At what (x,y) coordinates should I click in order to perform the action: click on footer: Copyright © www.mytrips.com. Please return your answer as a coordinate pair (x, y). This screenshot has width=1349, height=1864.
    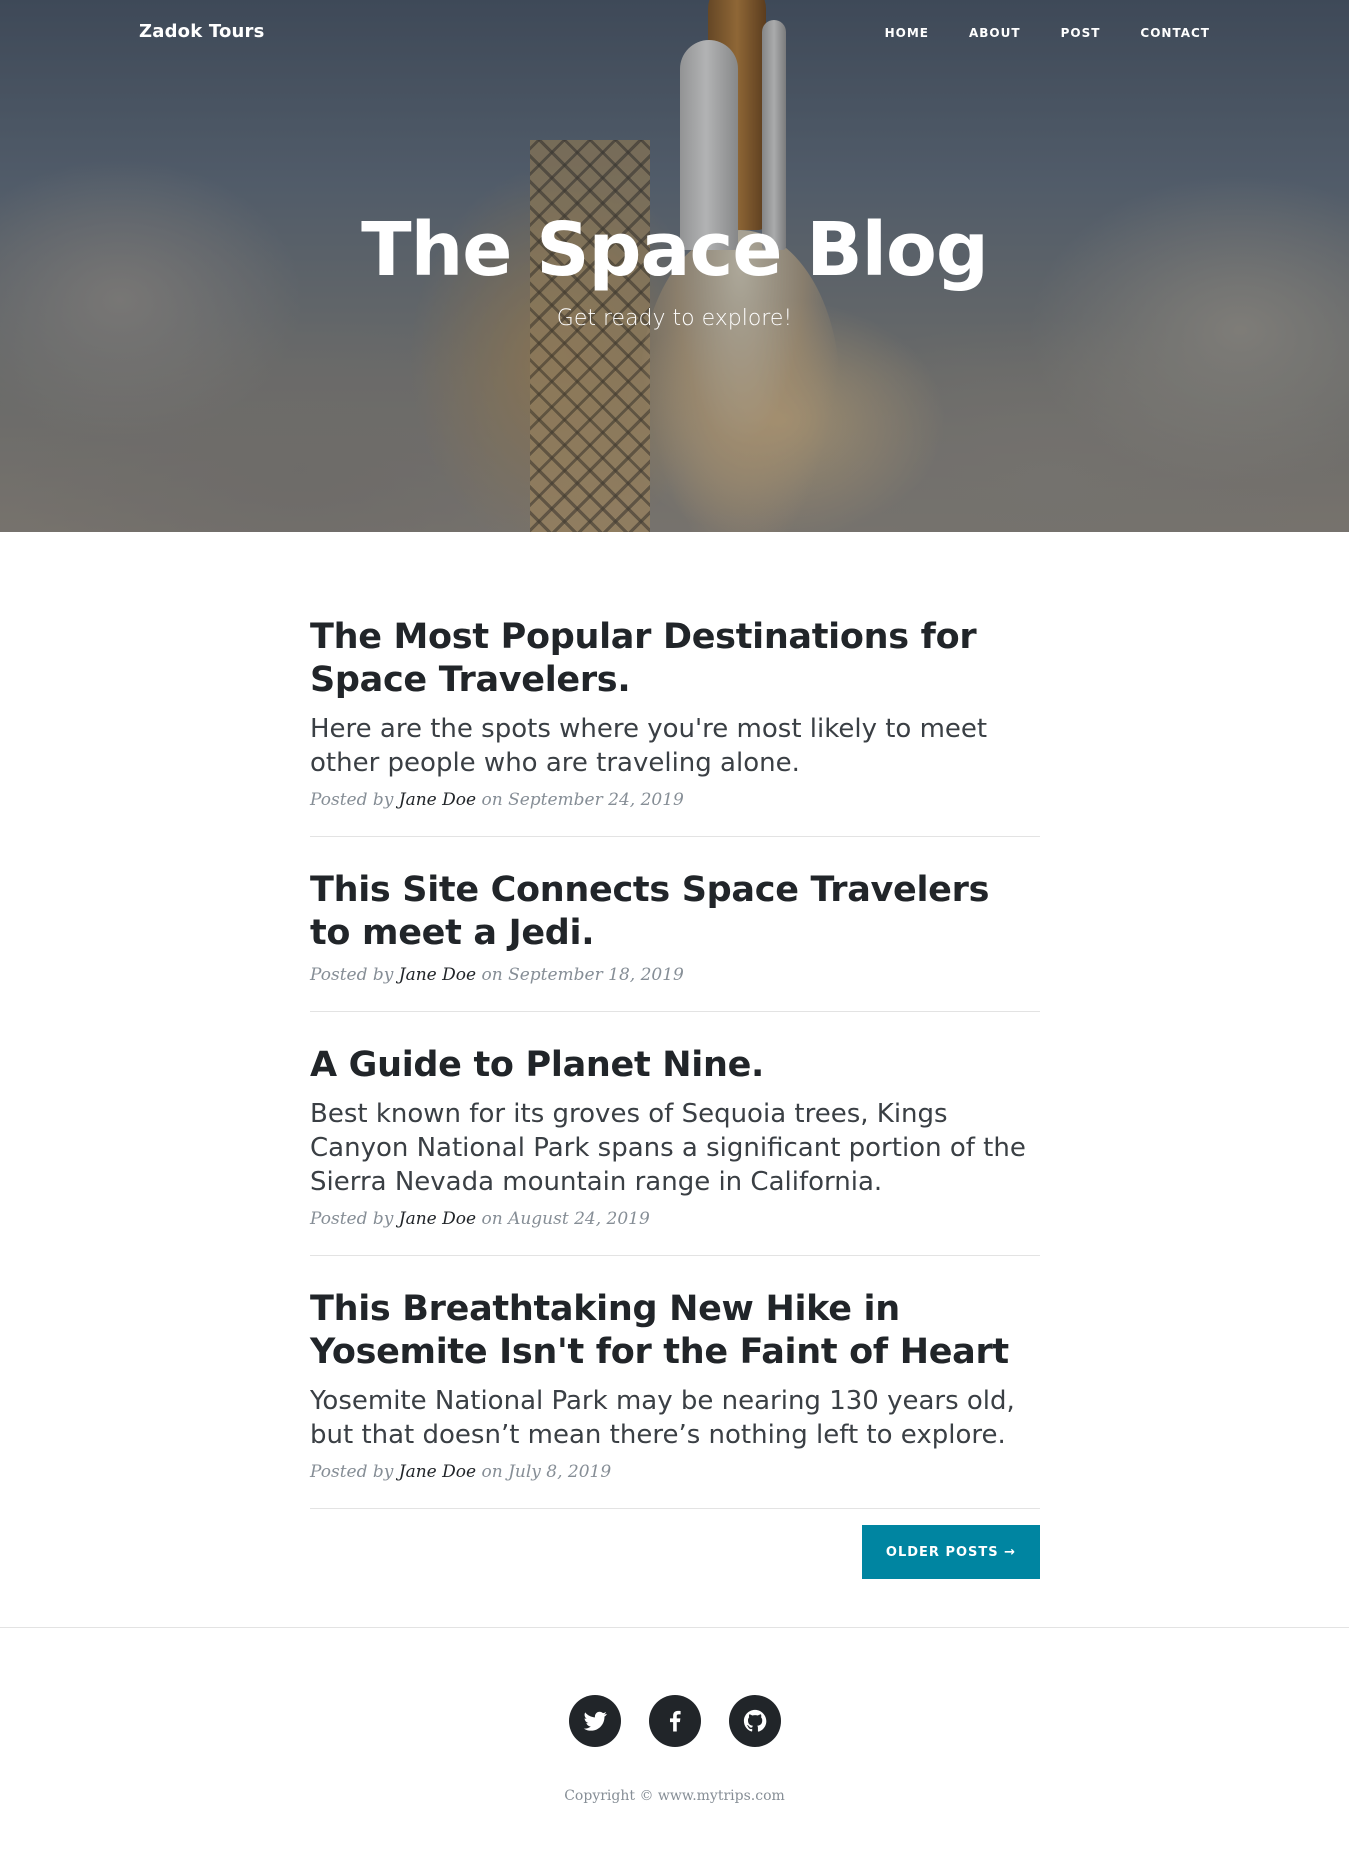
    Looking at the image, I should click on (674, 1745).